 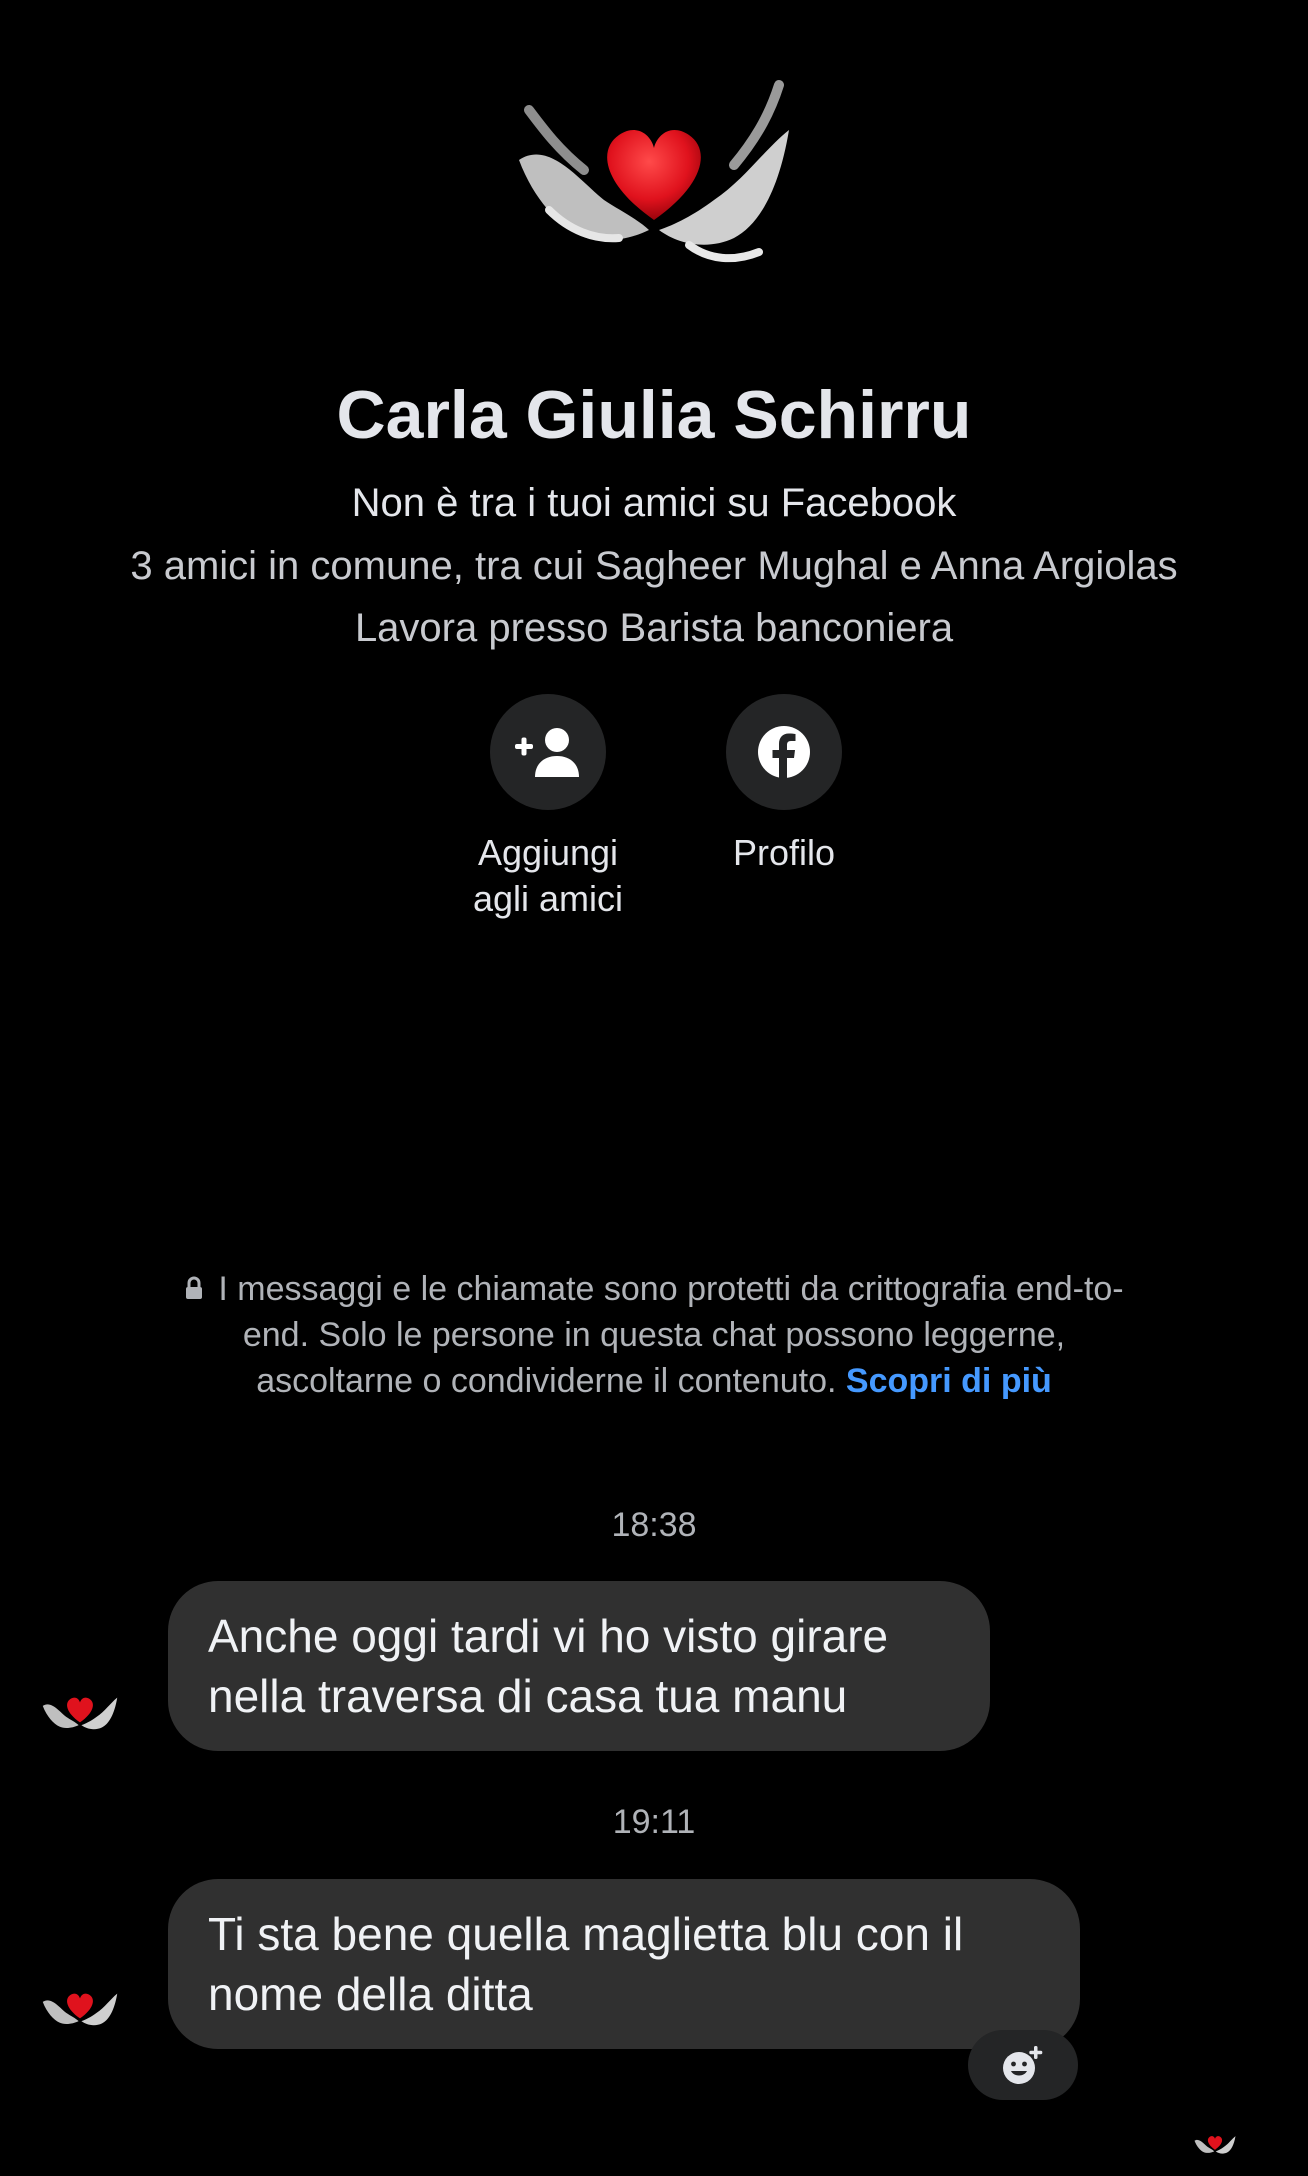 I want to click on view-profile-circle, so click(x=784, y=752).